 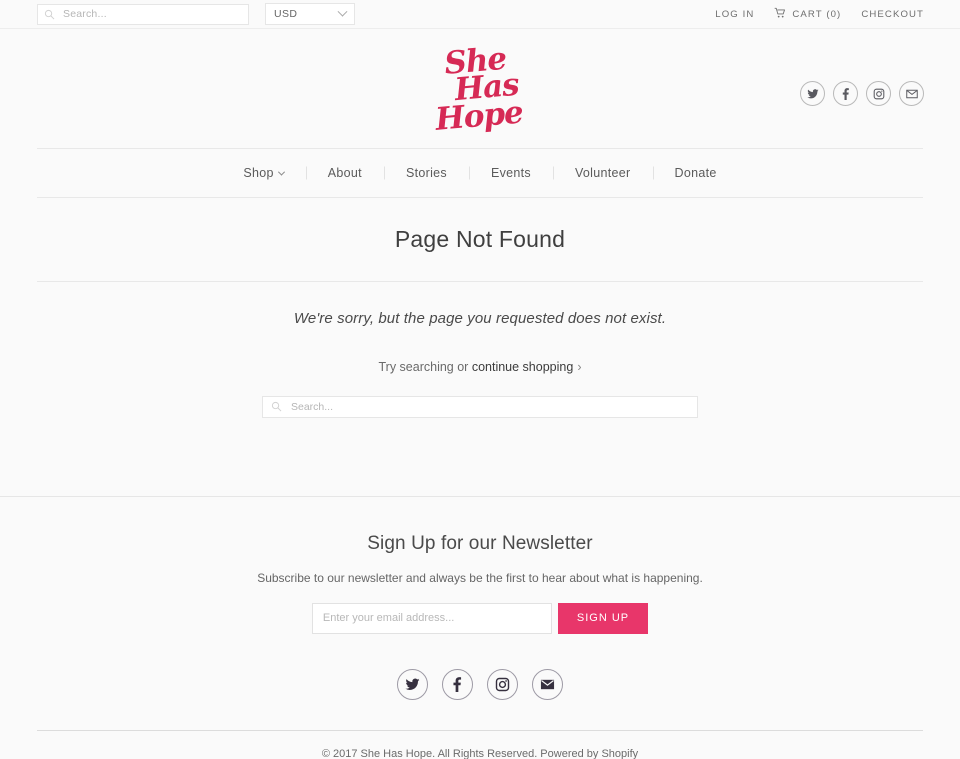 I want to click on nav-item-events: Events, so click(x=511, y=173).